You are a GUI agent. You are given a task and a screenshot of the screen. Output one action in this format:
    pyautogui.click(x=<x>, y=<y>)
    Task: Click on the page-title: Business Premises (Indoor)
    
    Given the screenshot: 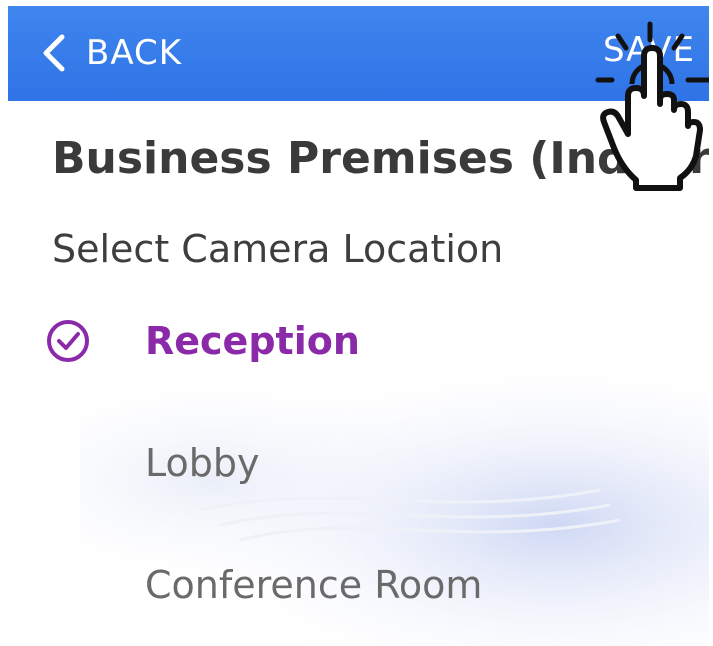 What is the action you would take?
    pyautogui.click(x=382, y=158)
    